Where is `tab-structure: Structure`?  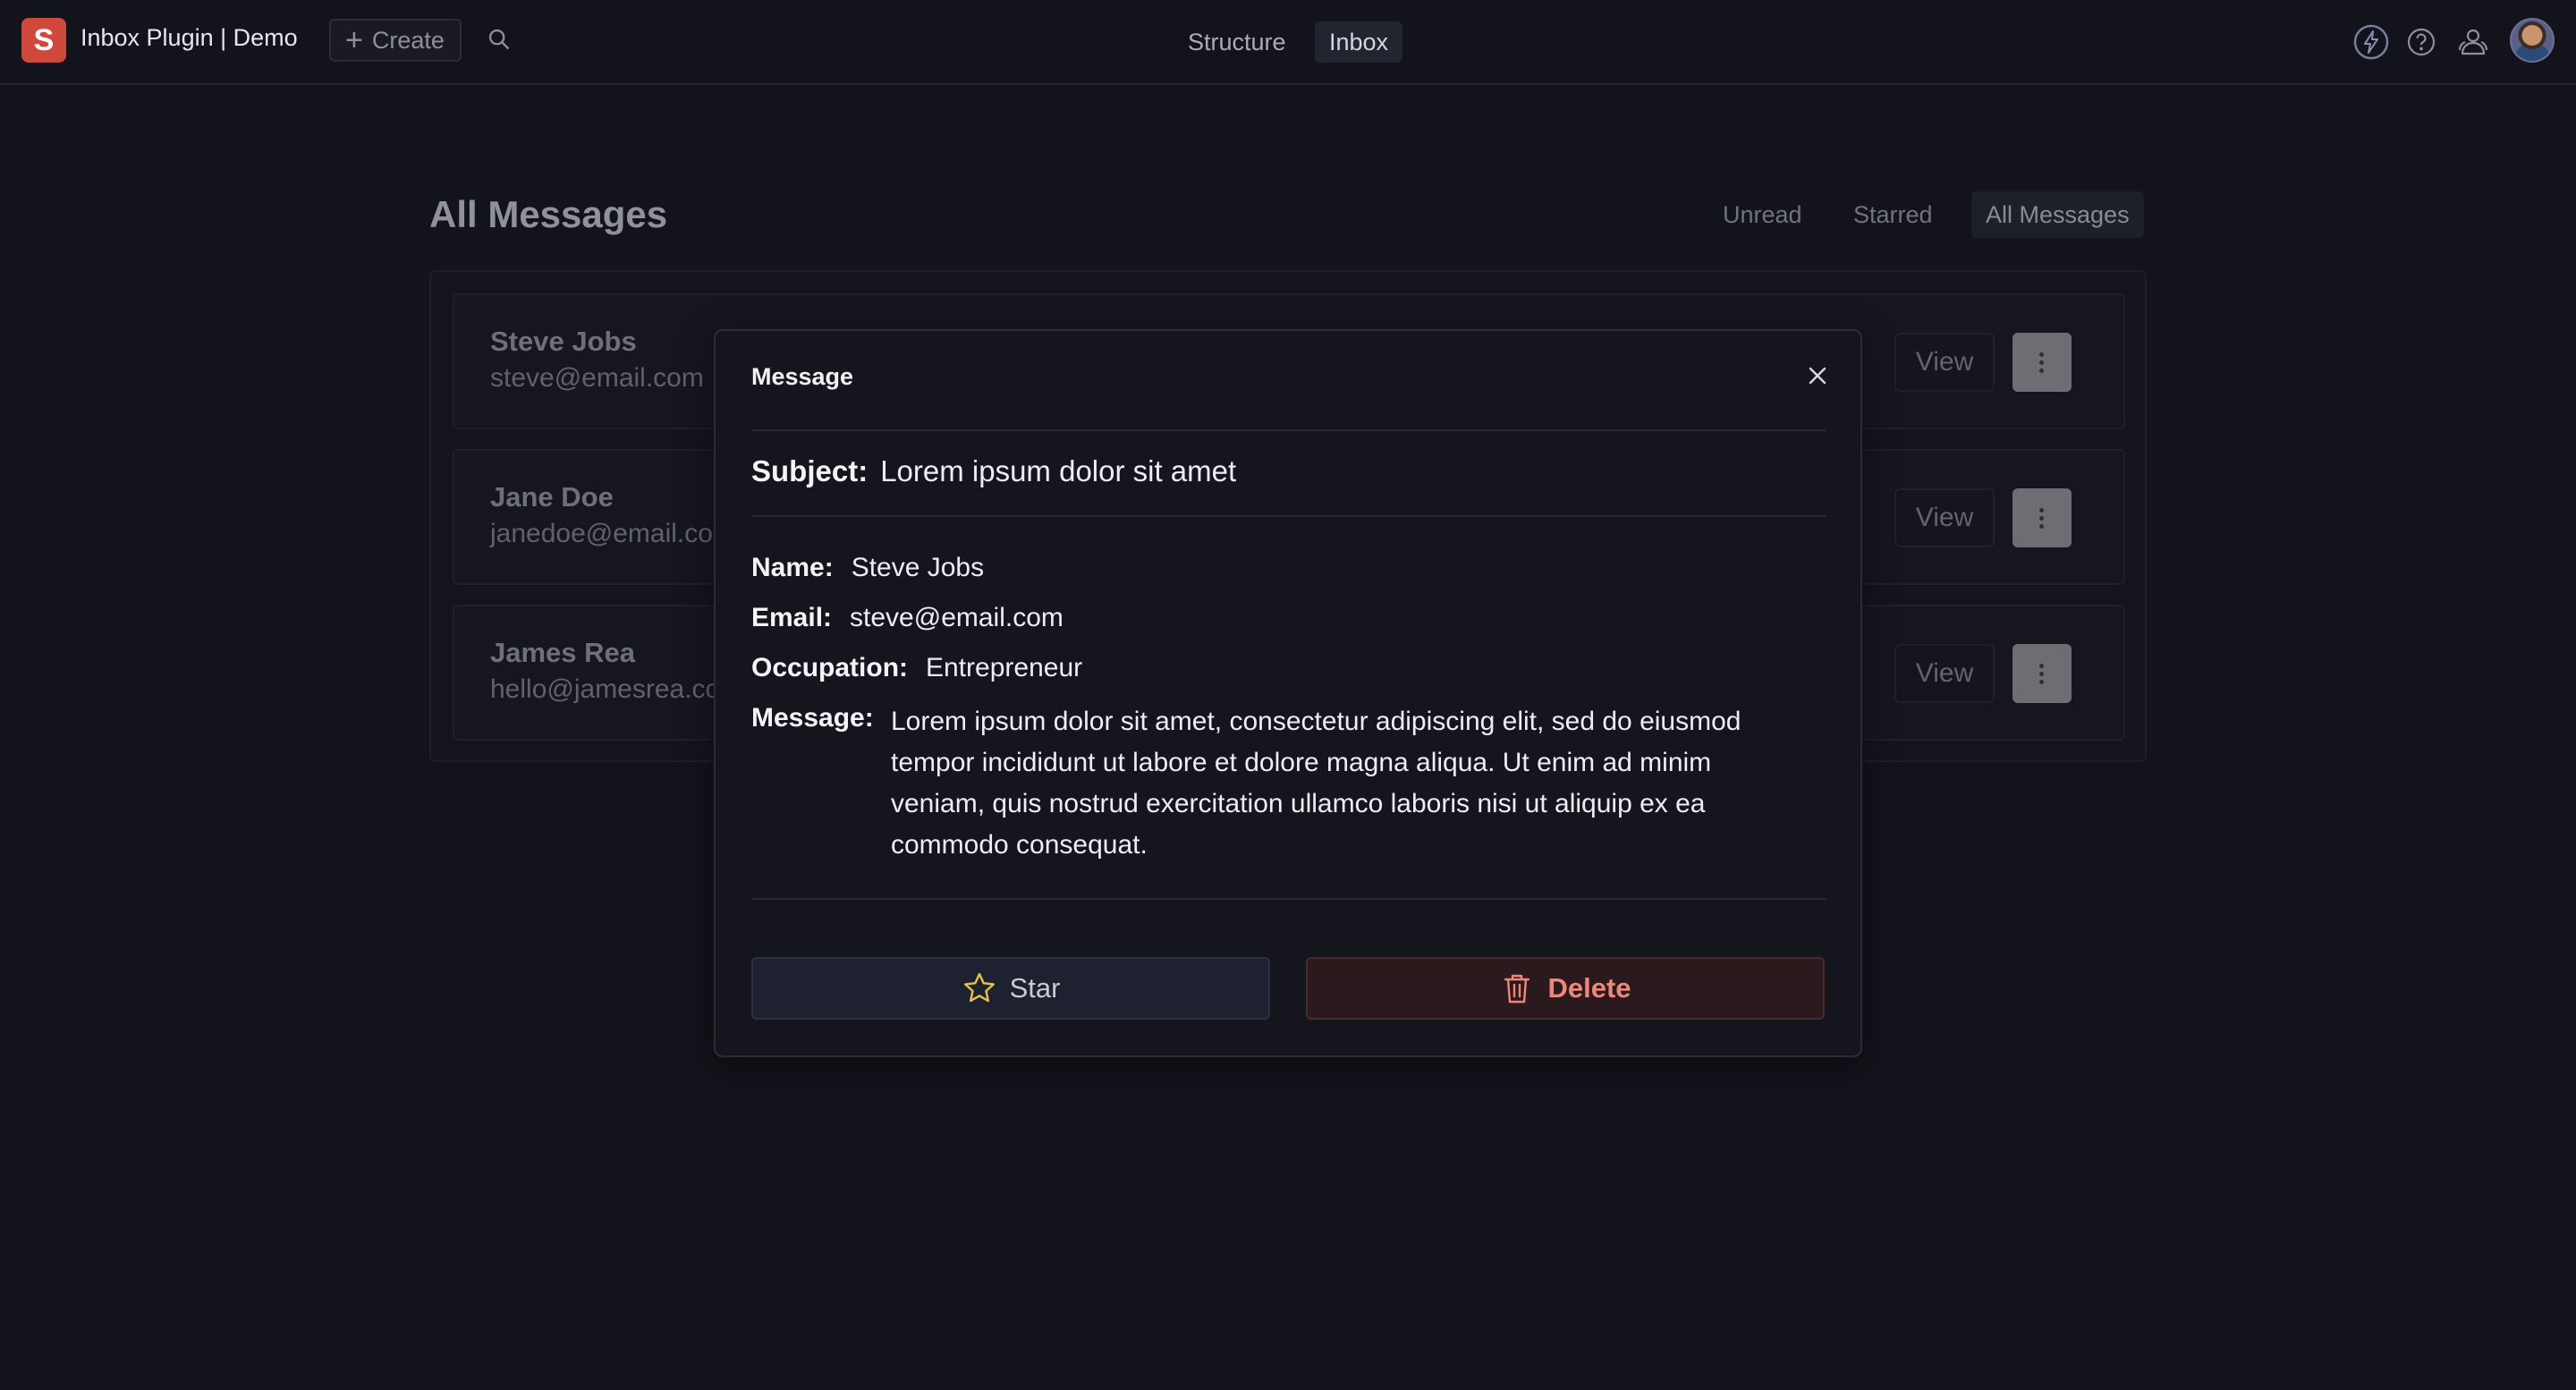 tab-structure: Structure is located at coordinates (1237, 42).